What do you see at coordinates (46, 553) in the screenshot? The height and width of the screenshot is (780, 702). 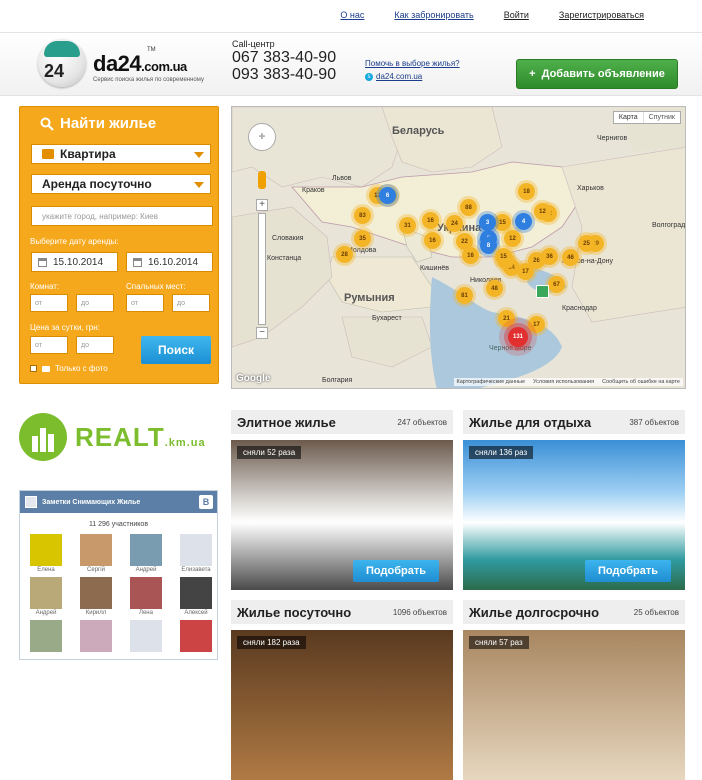 I see `vk-member: Елена` at bounding box center [46, 553].